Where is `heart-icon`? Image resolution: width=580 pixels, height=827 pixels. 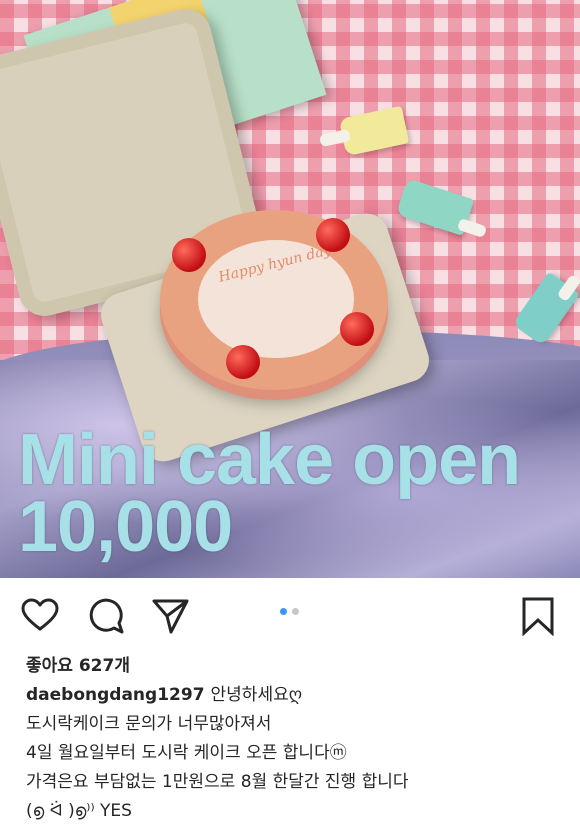 heart-icon is located at coordinates (40, 616).